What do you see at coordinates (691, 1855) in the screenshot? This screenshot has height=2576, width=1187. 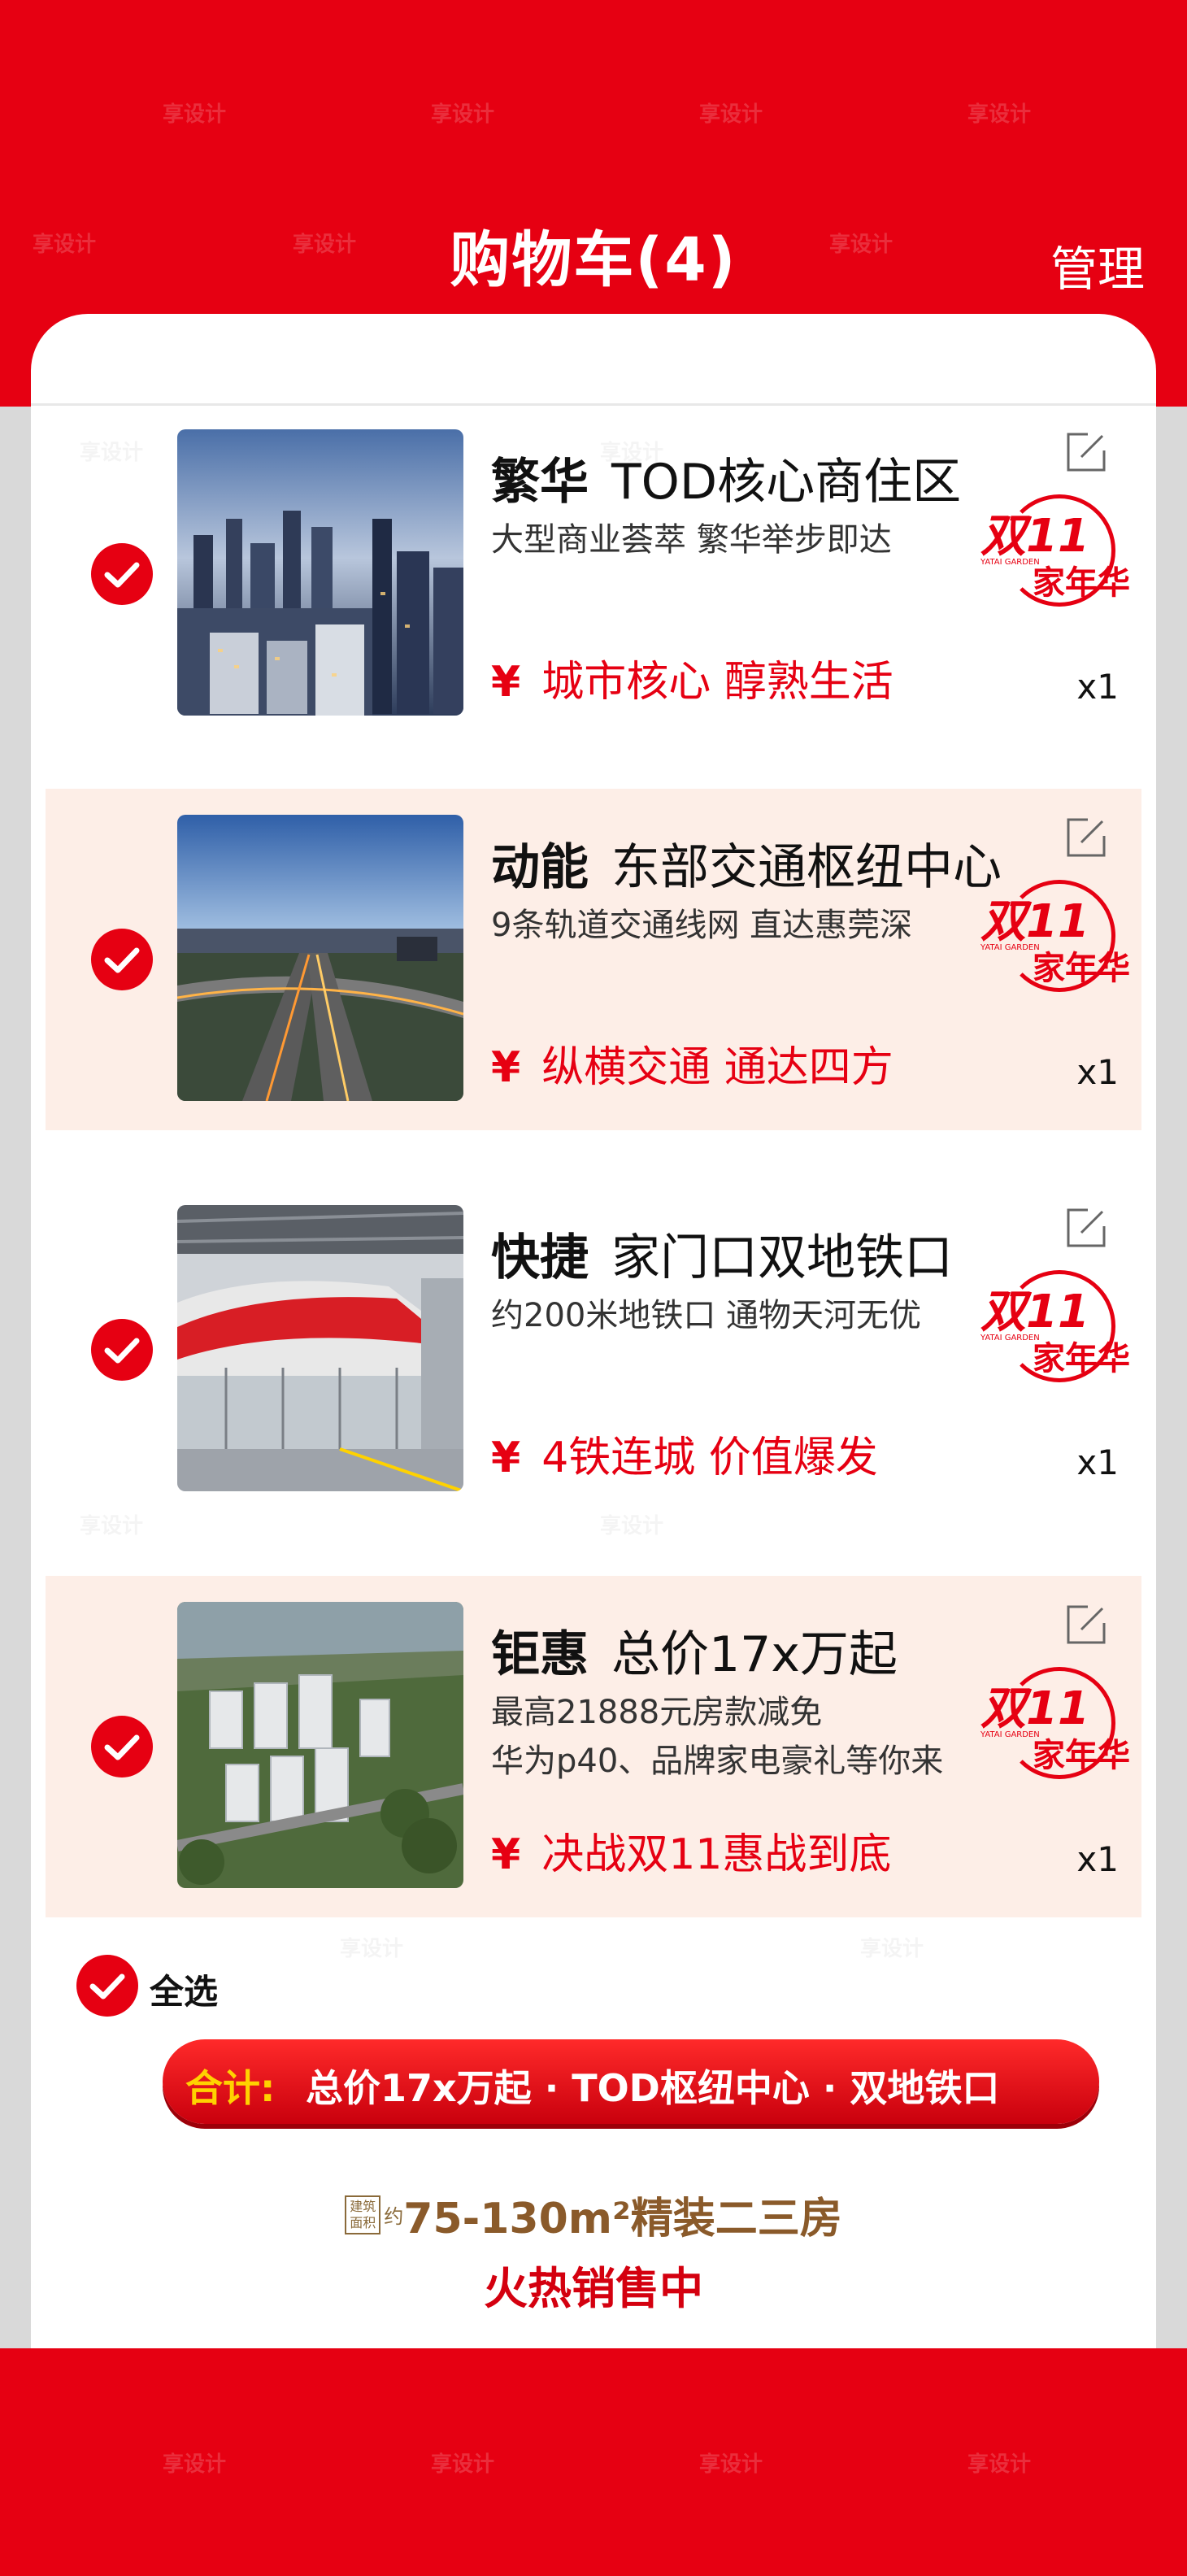 I see `item-price: ¥ 决战双11惠战到底` at bounding box center [691, 1855].